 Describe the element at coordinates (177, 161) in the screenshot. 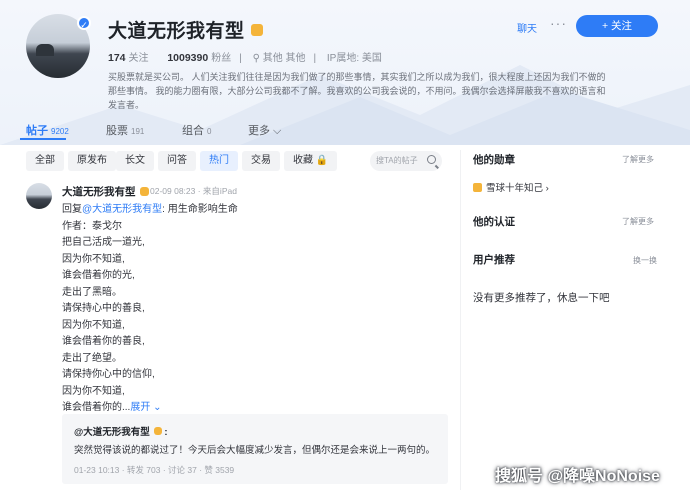

I see `filter-qa: 问答` at that location.